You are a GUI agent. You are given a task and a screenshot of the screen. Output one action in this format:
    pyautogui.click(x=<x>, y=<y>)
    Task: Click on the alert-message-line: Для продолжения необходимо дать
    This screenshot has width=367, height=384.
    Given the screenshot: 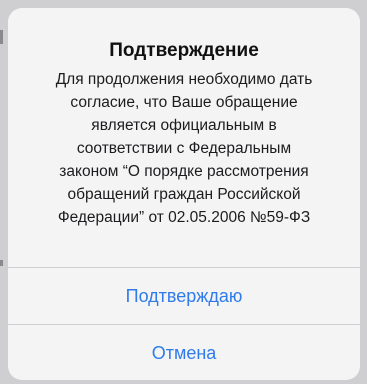 What is the action you would take?
    pyautogui.click(x=184, y=79)
    